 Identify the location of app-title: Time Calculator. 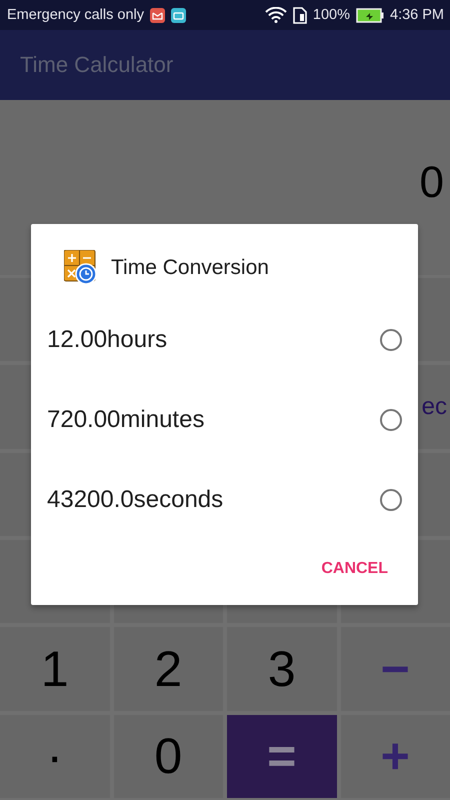
(97, 65).